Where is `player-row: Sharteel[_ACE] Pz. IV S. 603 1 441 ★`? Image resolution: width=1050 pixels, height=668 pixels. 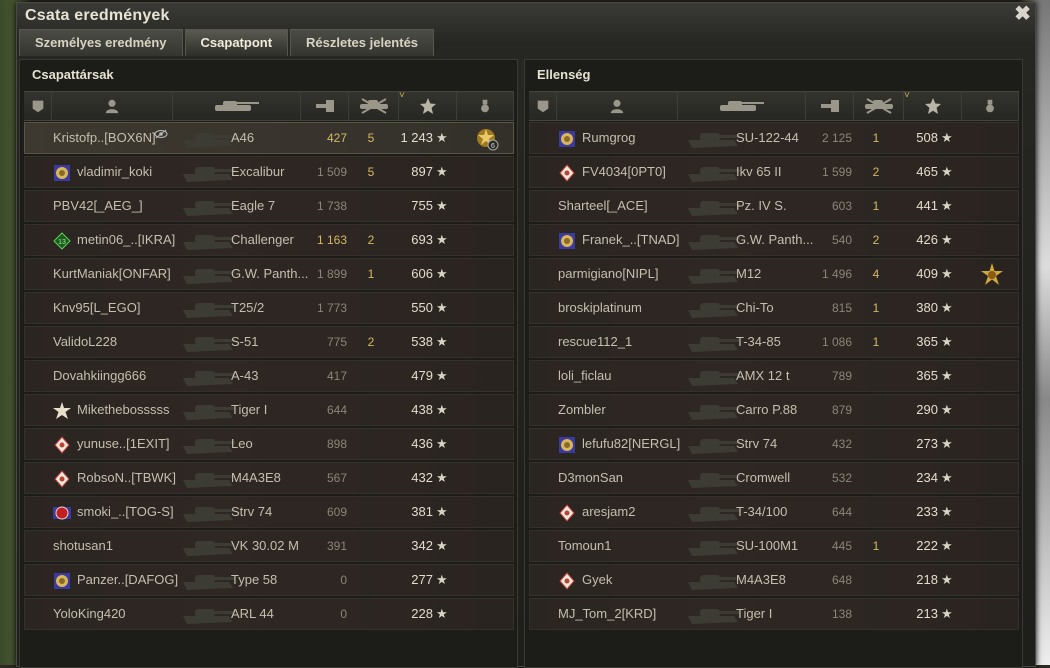
player-row: Sharteel[_ACE] Pz. IV S. 603 1 441 ★ is located at coordinates (774, 206).